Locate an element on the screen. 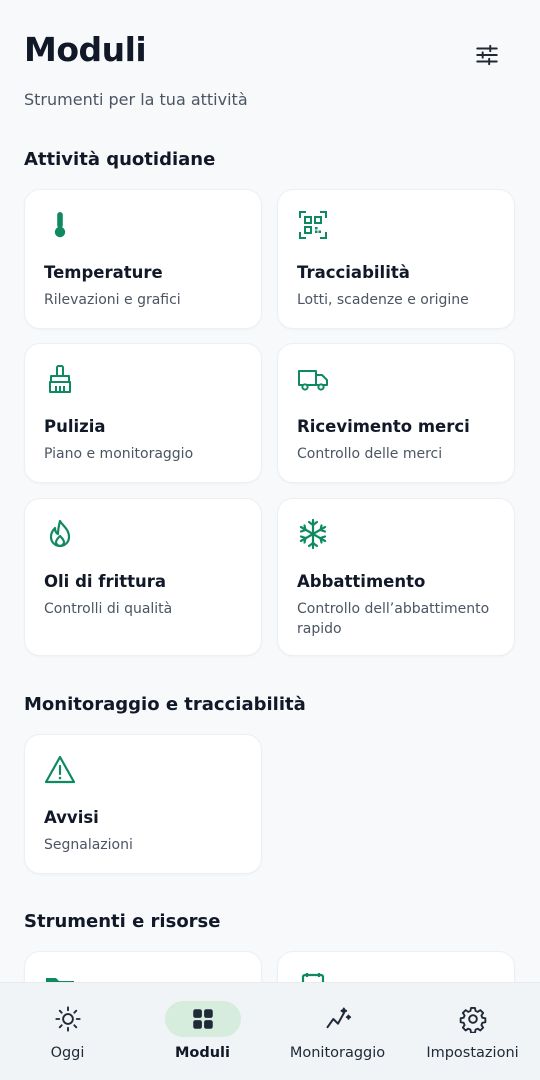 This screenshot has height=1080, width=540. sun-icon is located at coordinates (67, 1019).